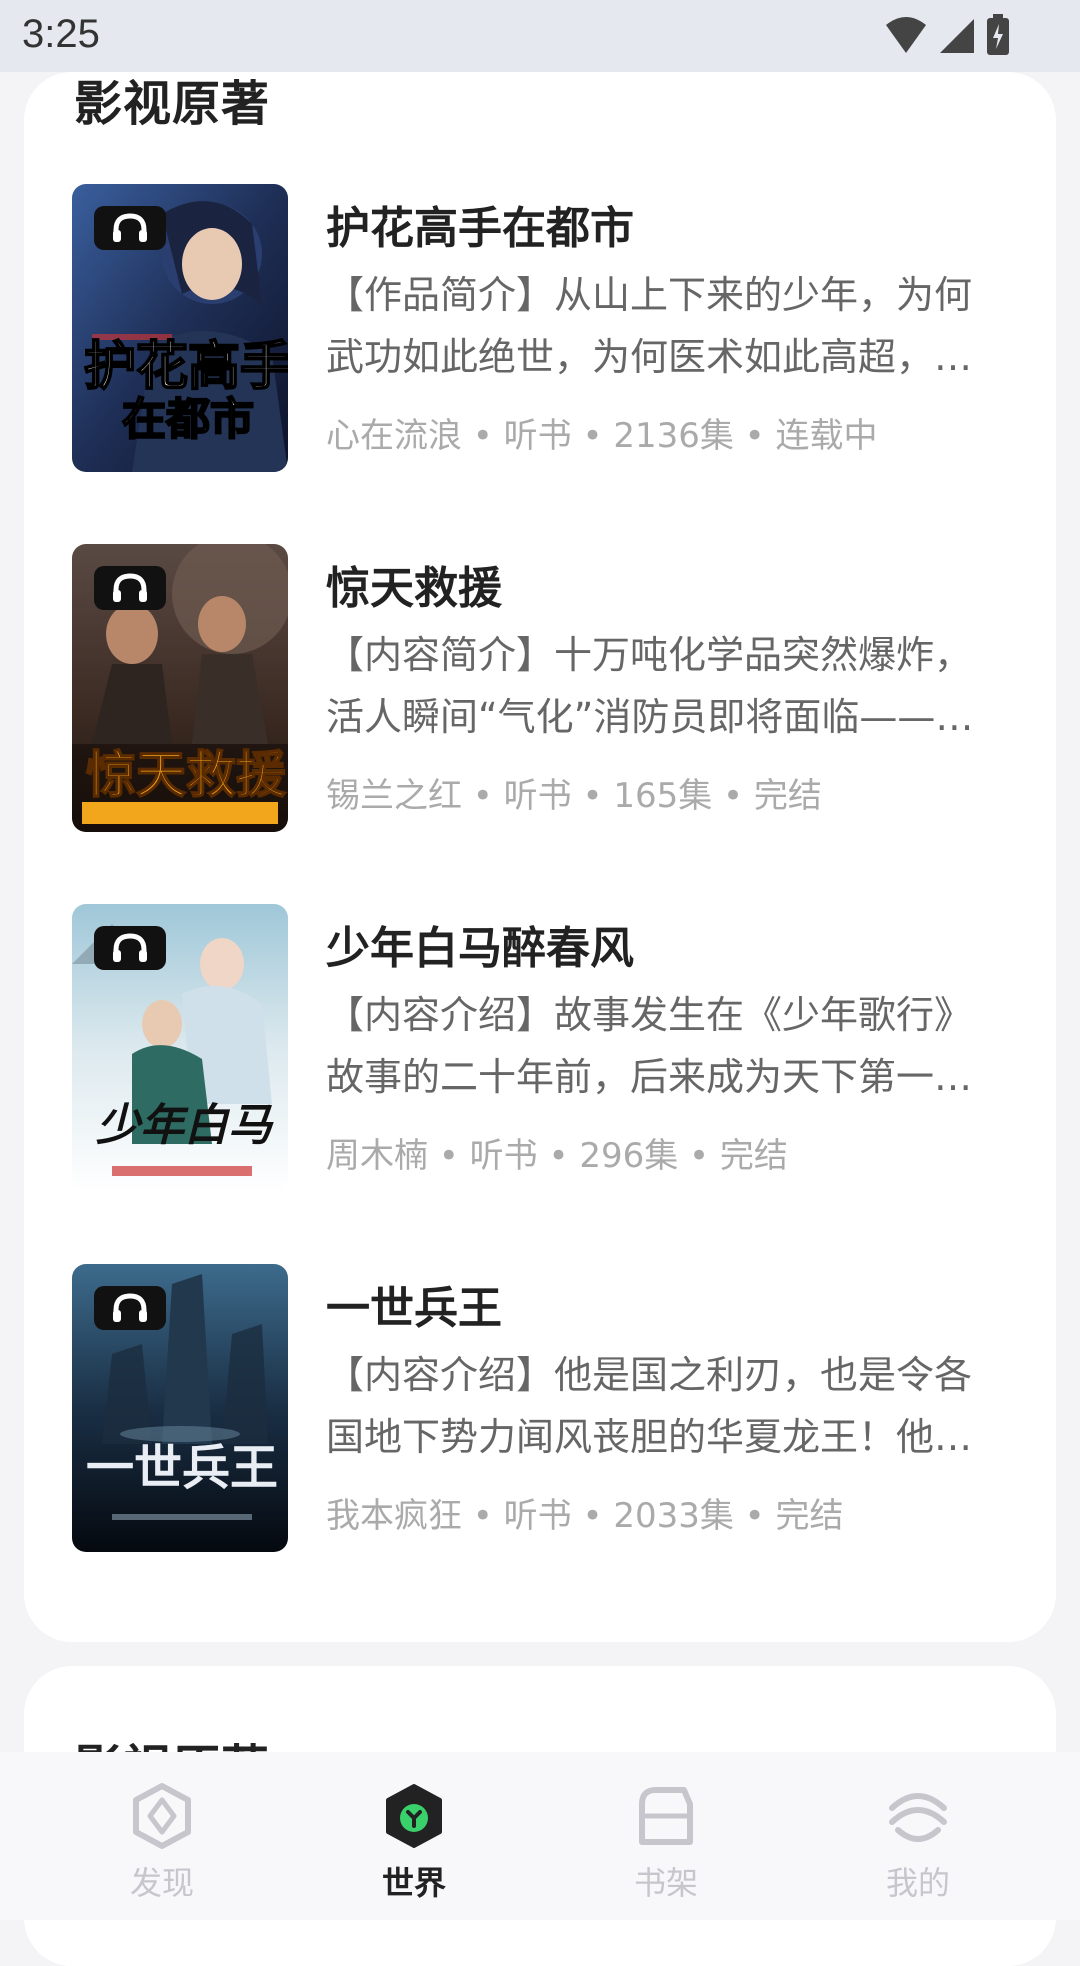 The width and height of the screenshot is (1080, 1966). Describe the element at coordinates (180, 1408) in the screenshot. I see `book-cover: 一世兵王` at that location.